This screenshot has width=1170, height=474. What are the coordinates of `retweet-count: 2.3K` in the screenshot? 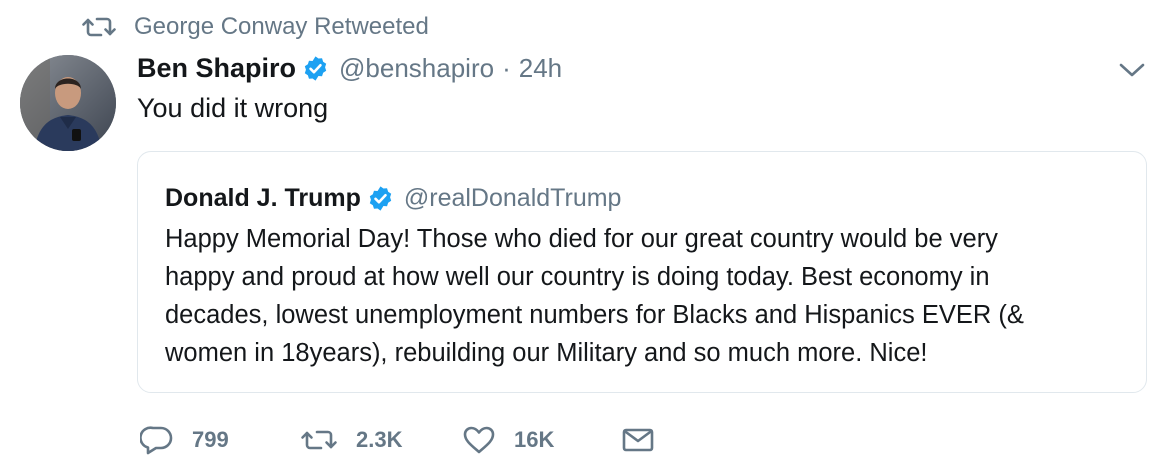 It's located at (379, 439).